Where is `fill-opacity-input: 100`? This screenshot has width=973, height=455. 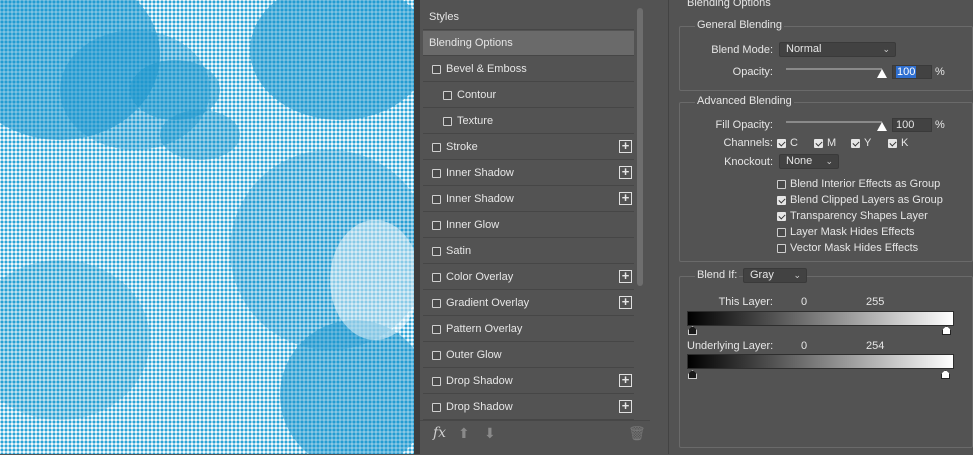
fill-opacity-input: 100 is located at coordinates (912, 125).